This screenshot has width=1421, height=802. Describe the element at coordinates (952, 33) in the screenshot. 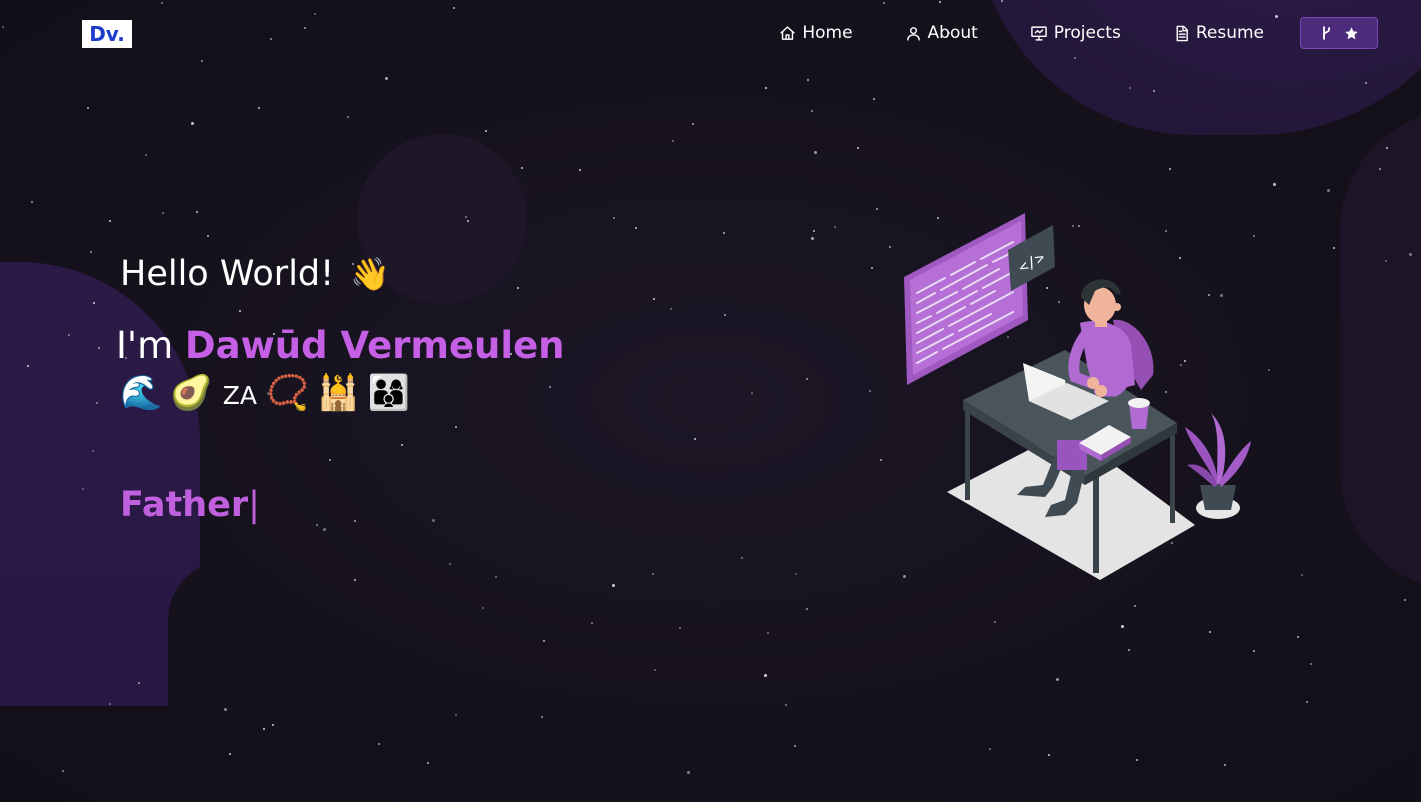

I see `nav-about-label: About` at that location.